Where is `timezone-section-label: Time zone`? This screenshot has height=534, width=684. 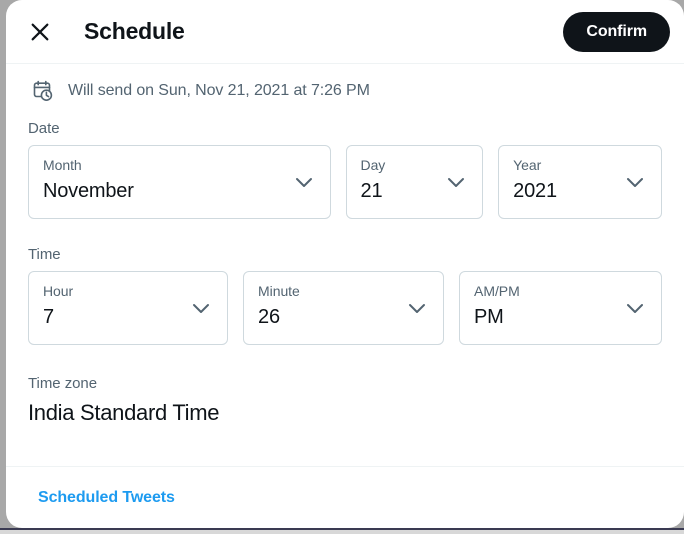
timezone-section-label: Time zone is located at coordinates (63, 383).